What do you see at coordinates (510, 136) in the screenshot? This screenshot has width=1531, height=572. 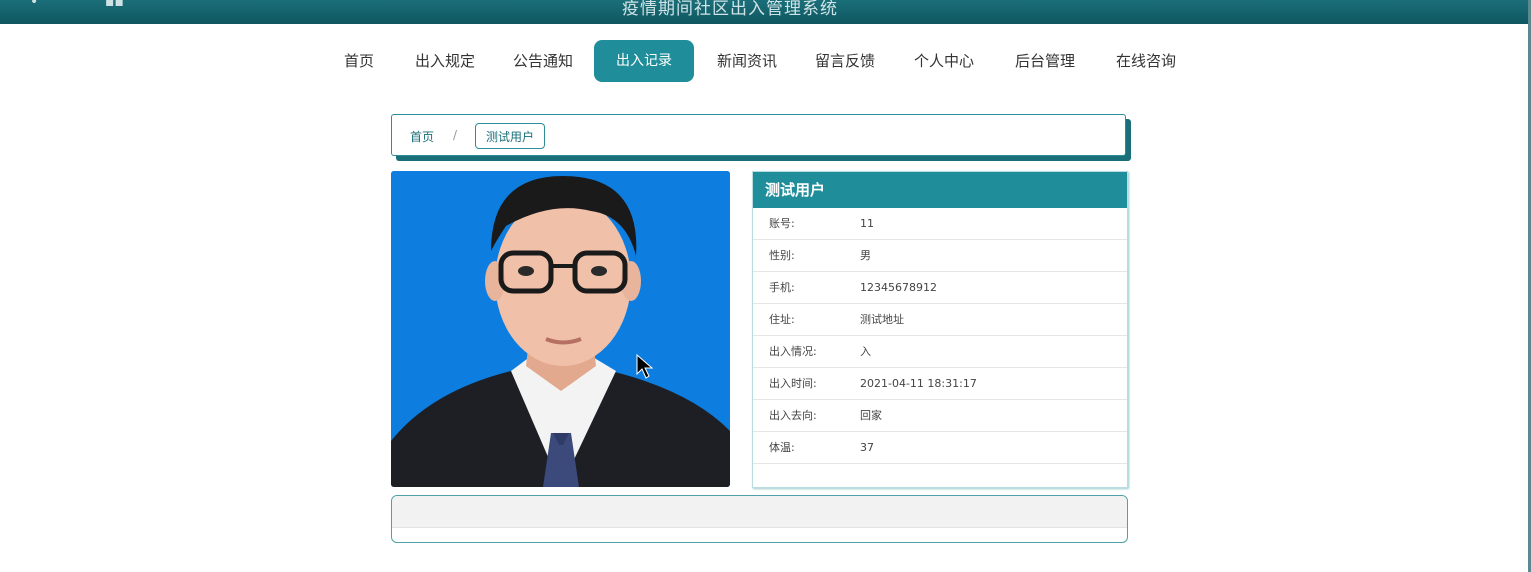 I see `breadcrumb-current: 测试用户` at bounding box center [510, 136].